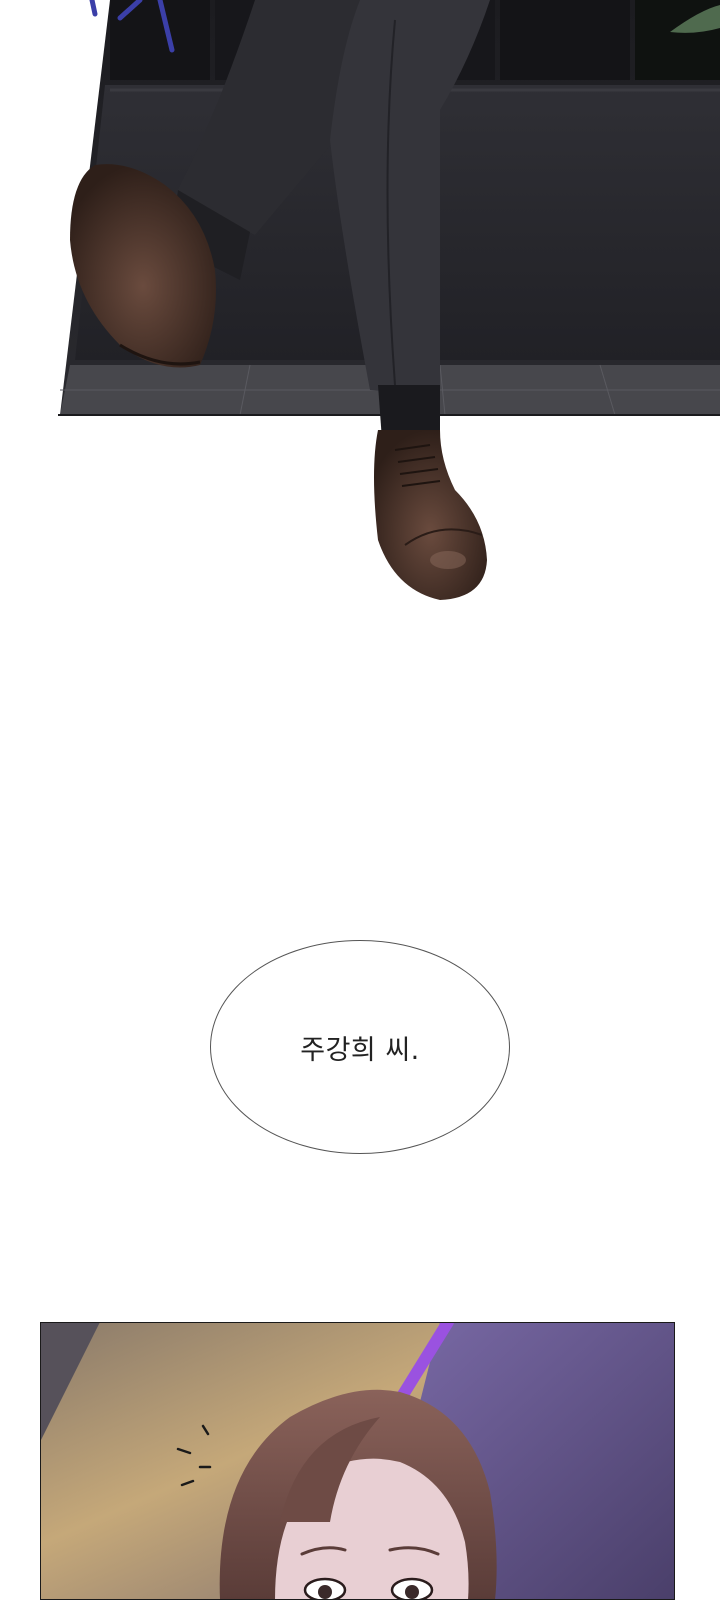  What do you see at coordinates (360, 1050) in the screenshot?
I see `speech-bubble-text: 주강희 씨.` at bounding box center [360, 1050].